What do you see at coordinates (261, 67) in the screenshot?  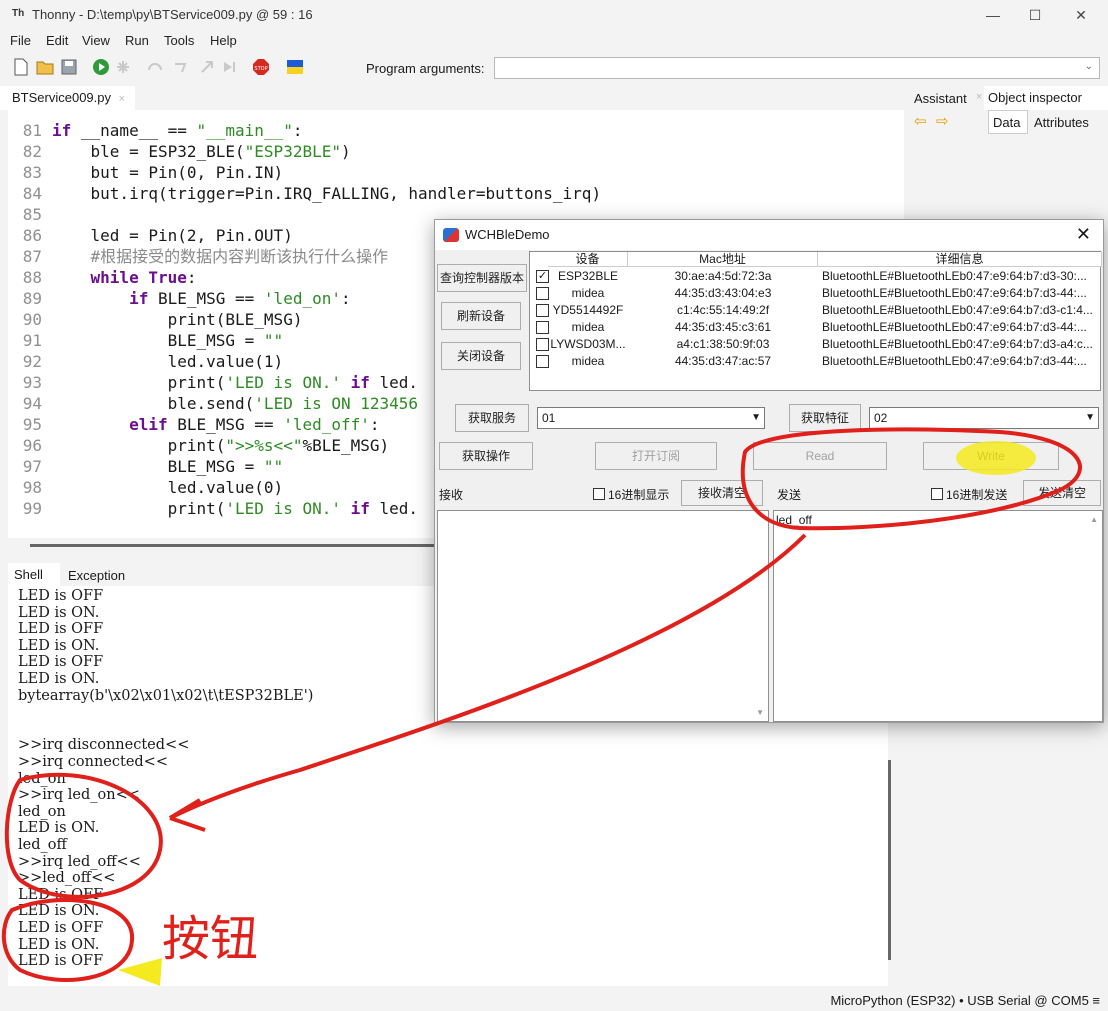 I see `stop-icon: STOP` at bounding box center [261, 67].